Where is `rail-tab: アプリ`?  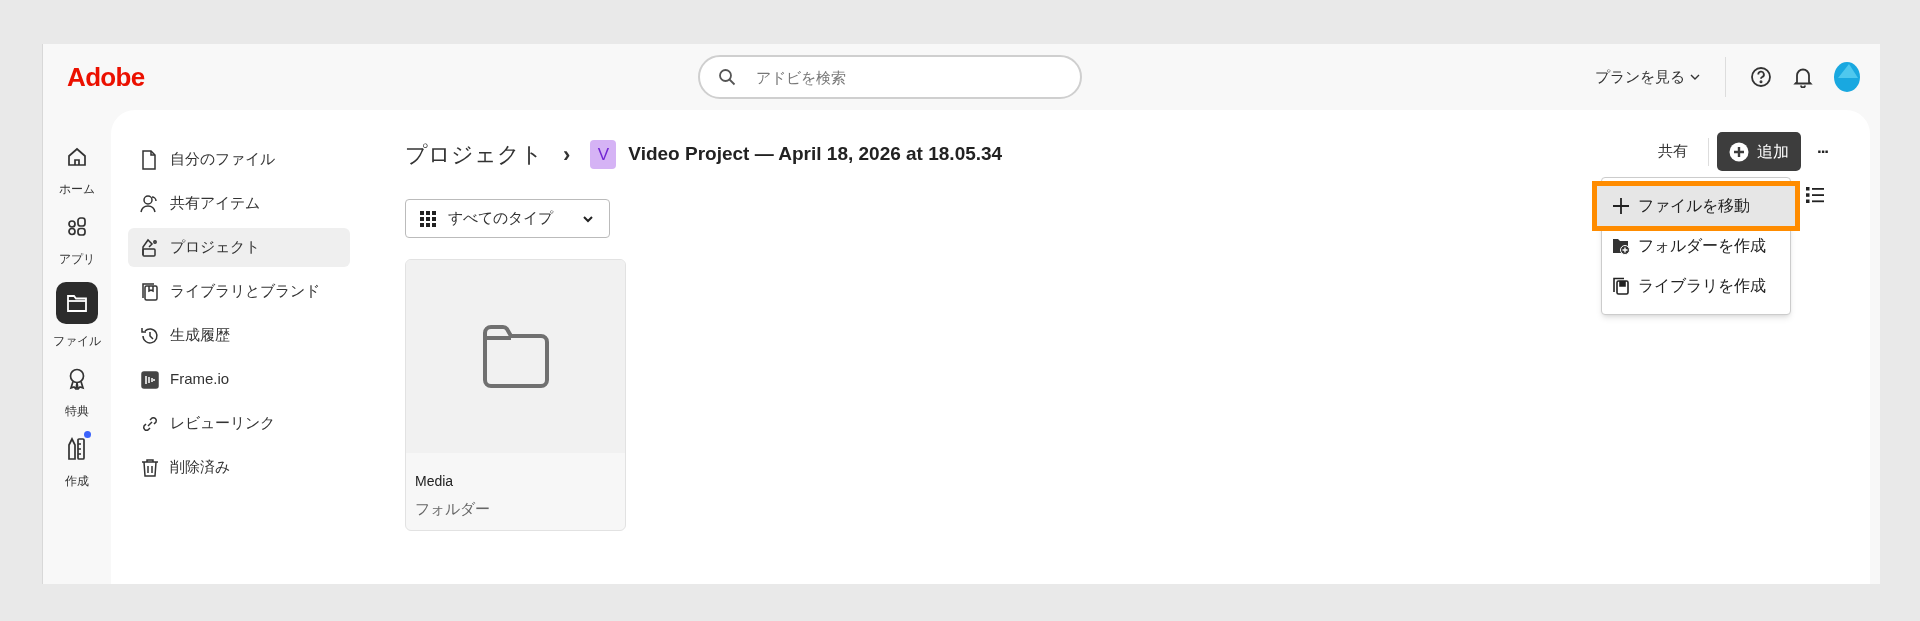
rail-tab: アプリ is located at coordinates (77, 240).